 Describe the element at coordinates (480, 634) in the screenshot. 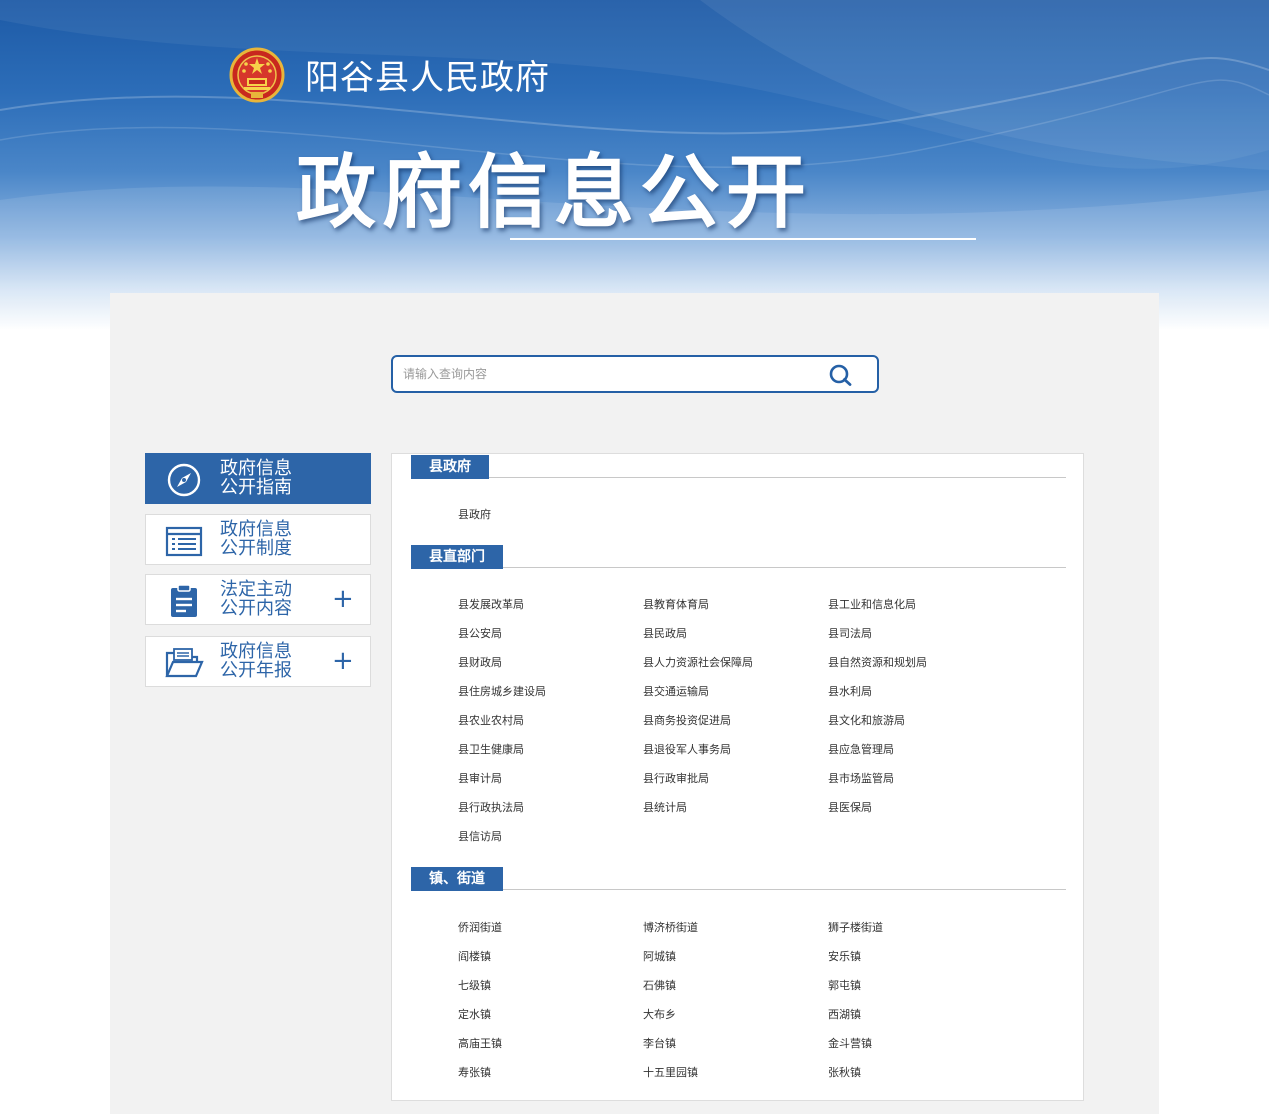

I see `directory-link: 县公安局` at that location.